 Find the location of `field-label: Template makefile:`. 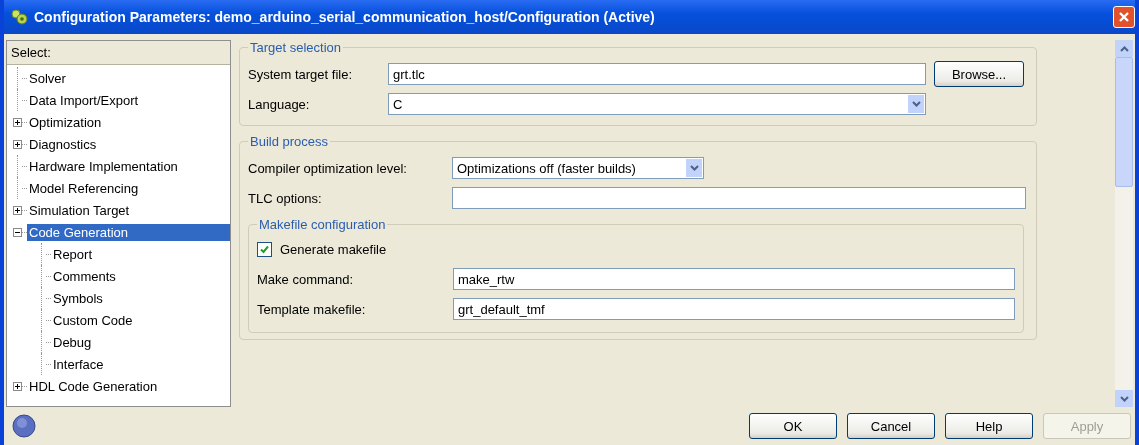

field-label: Template makefile: is located at coordinates (312, 309).